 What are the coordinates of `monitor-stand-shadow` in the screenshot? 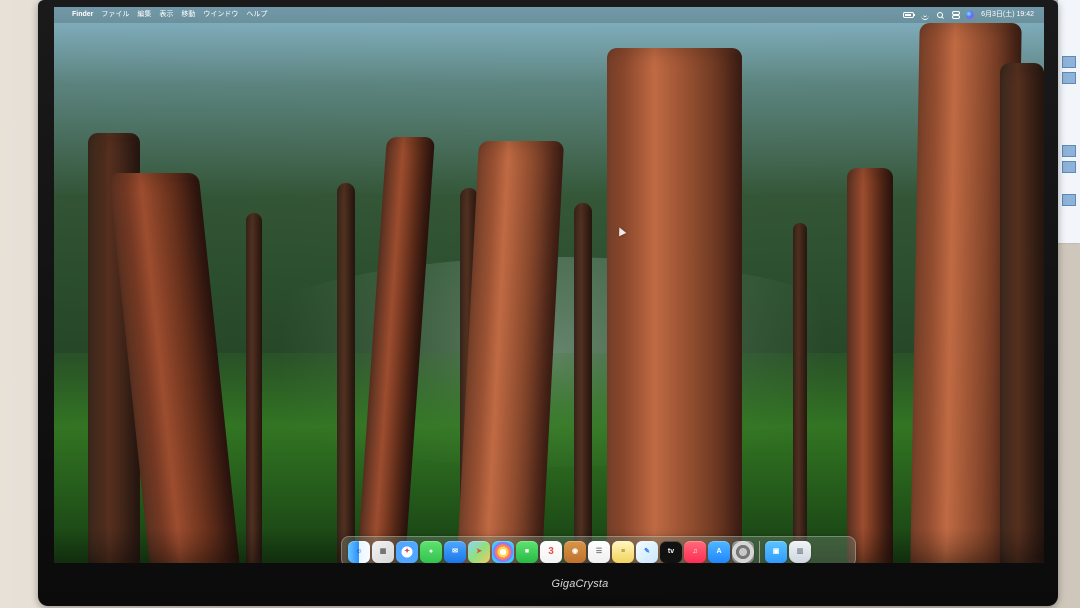 It's located at (579, 602).